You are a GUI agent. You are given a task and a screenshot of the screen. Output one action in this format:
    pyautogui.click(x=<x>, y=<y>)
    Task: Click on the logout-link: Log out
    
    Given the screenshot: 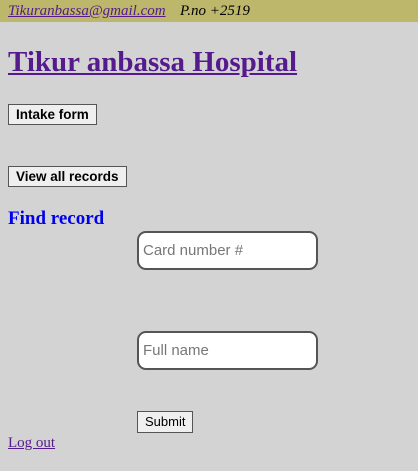 What is the action you would take?
    pyautogui.click(x=31, y=443)
    